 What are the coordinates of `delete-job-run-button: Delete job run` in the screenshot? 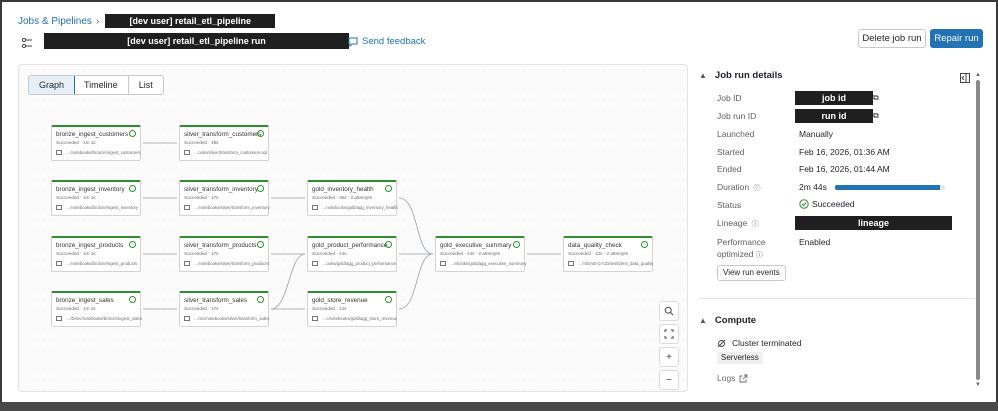 It's located at (892, 38).